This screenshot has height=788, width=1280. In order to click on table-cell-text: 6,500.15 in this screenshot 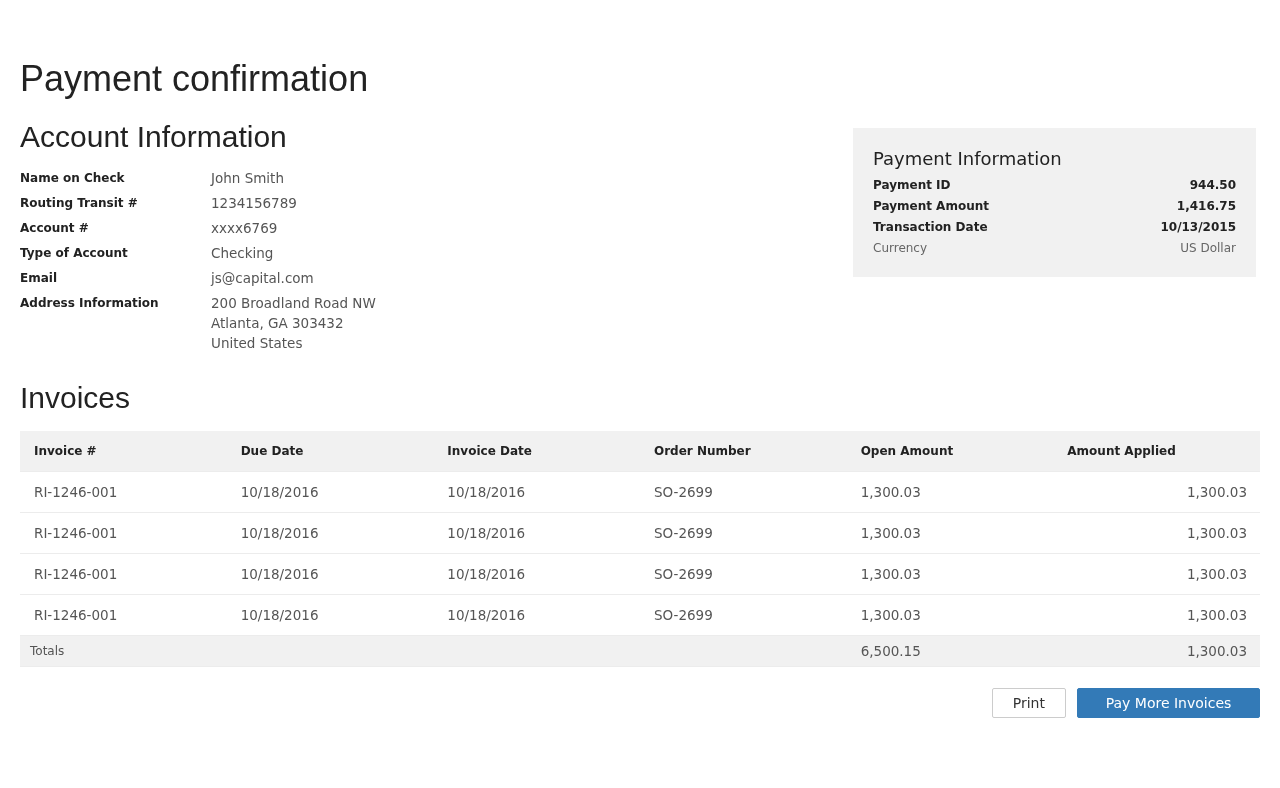, I will do `click(890, 651)`.